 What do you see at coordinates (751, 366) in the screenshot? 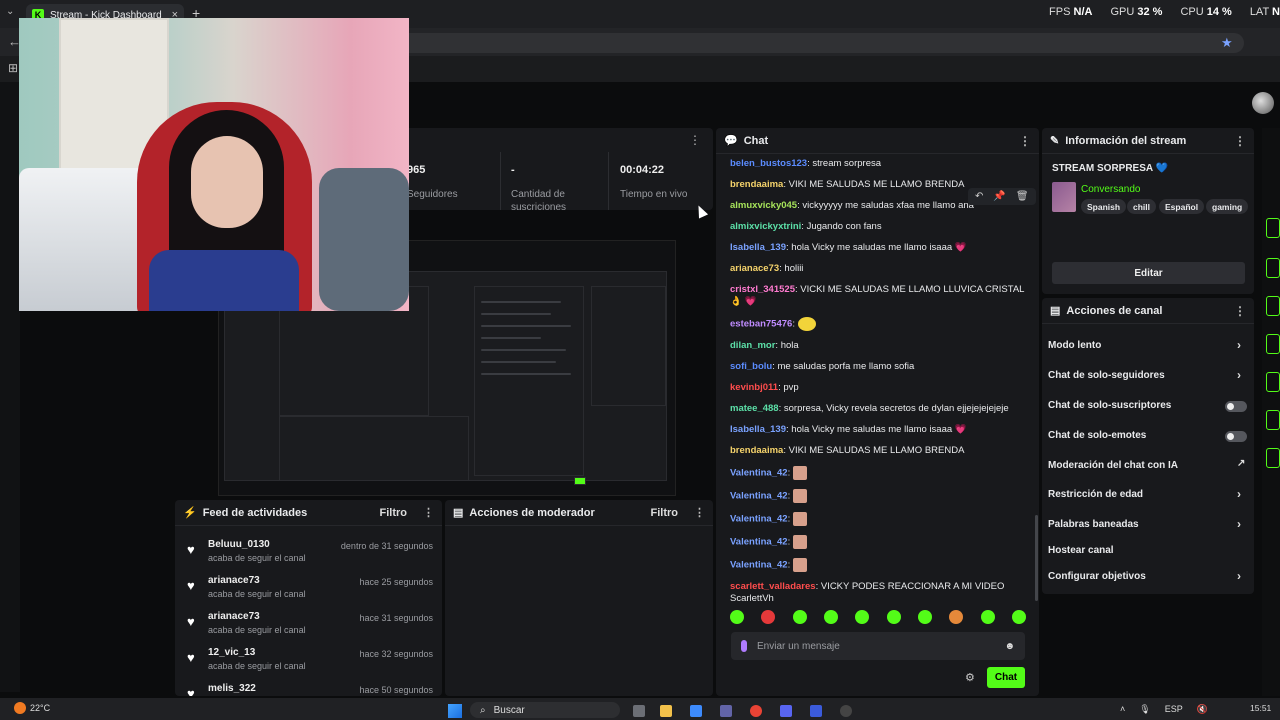
I see `chat-username: sofi_bolu` at bounding box center [751, 366].